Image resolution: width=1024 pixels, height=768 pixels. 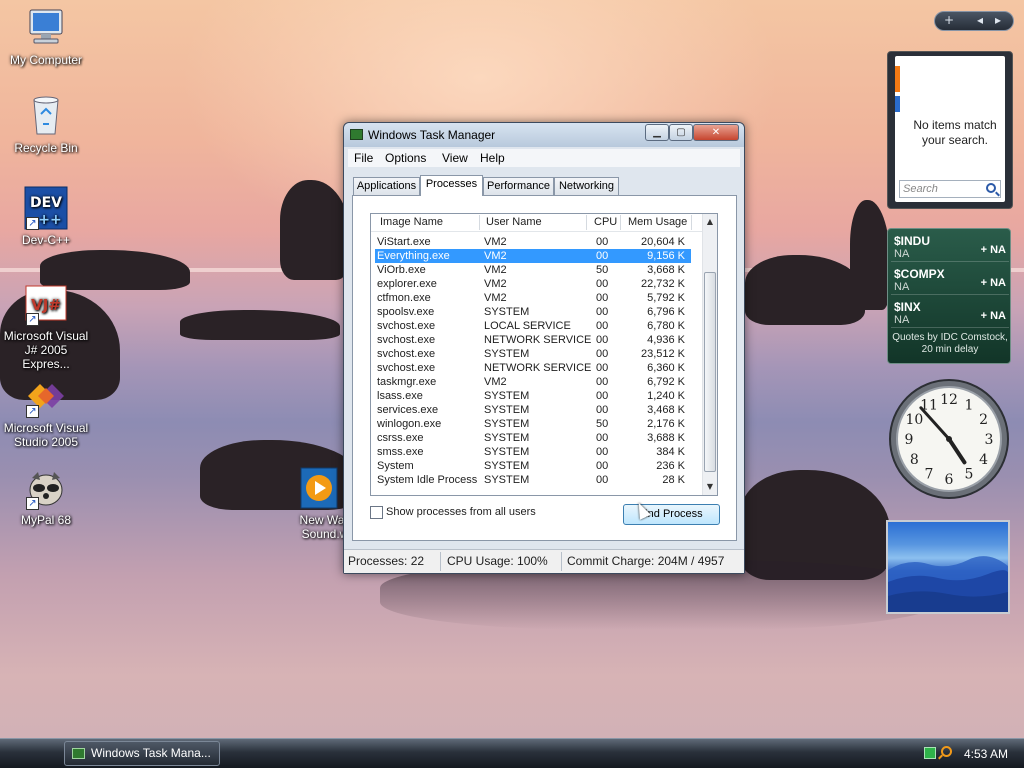 What do you see at coordinates (989, 440) in the screenshot?
I see `clock-number: 3` at bounding box center [989, 440].